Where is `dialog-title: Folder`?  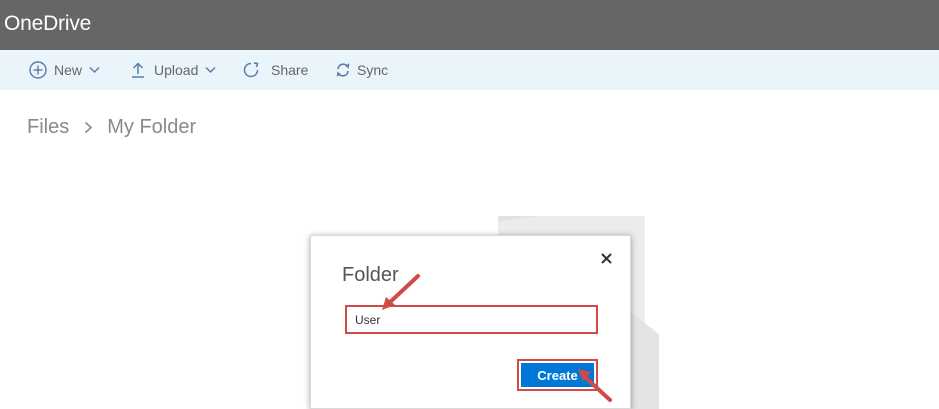
dialog-title: Folder is located at coordinates (370, 275).